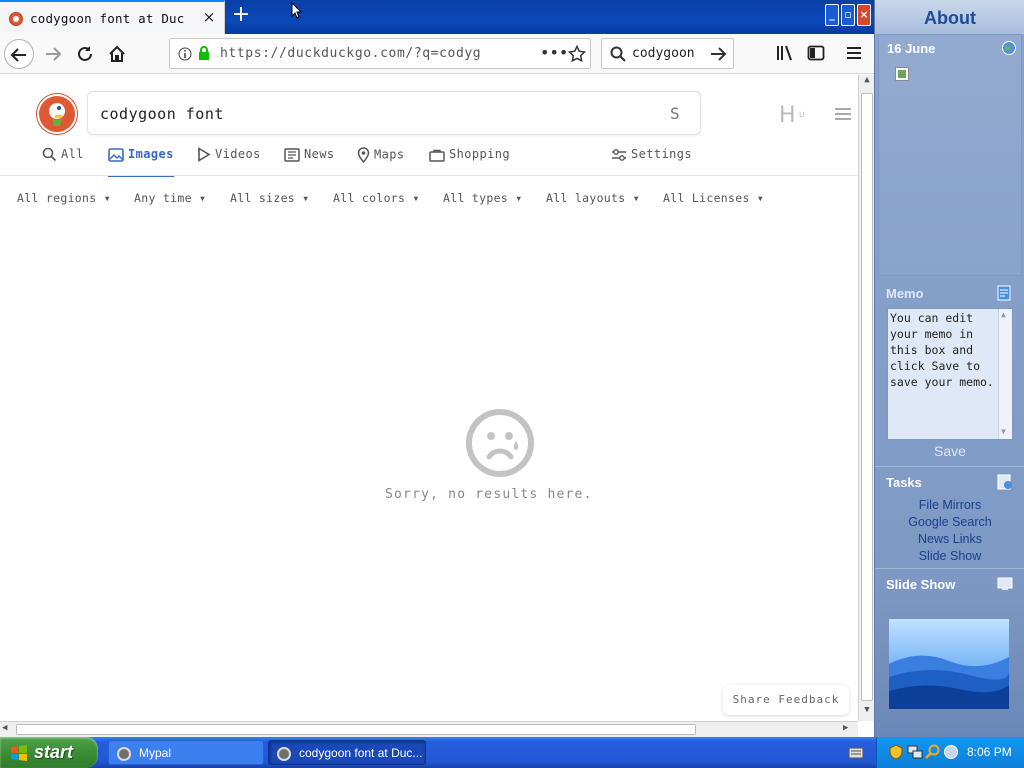  I want to click on filter-time-dropdown: Any time ▾, so click(170, 198).